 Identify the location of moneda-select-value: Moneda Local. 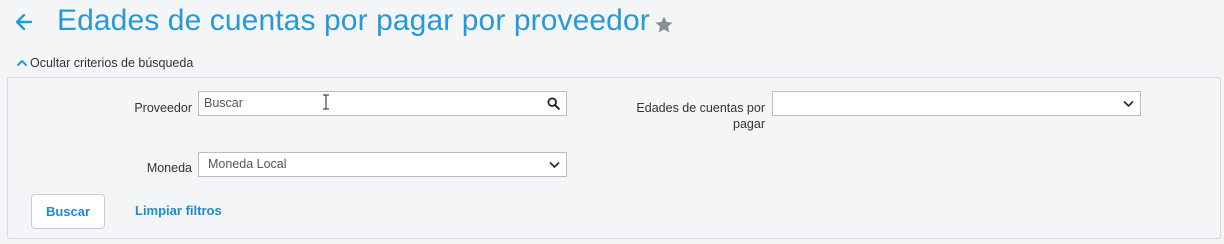
(247, 164).